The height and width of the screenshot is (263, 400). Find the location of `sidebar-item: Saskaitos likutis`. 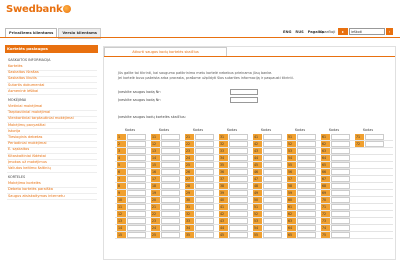

sidebar-item: Saskaitos likutis is located at coordinates (22, 78).